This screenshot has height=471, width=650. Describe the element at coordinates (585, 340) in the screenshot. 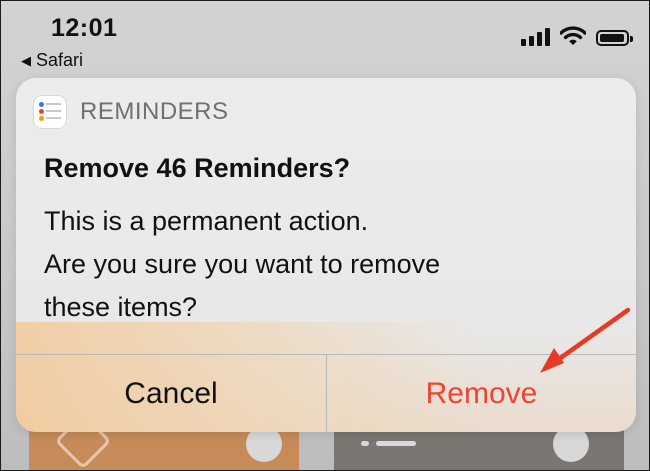

I see `annotation-arrow-icon` at that location.